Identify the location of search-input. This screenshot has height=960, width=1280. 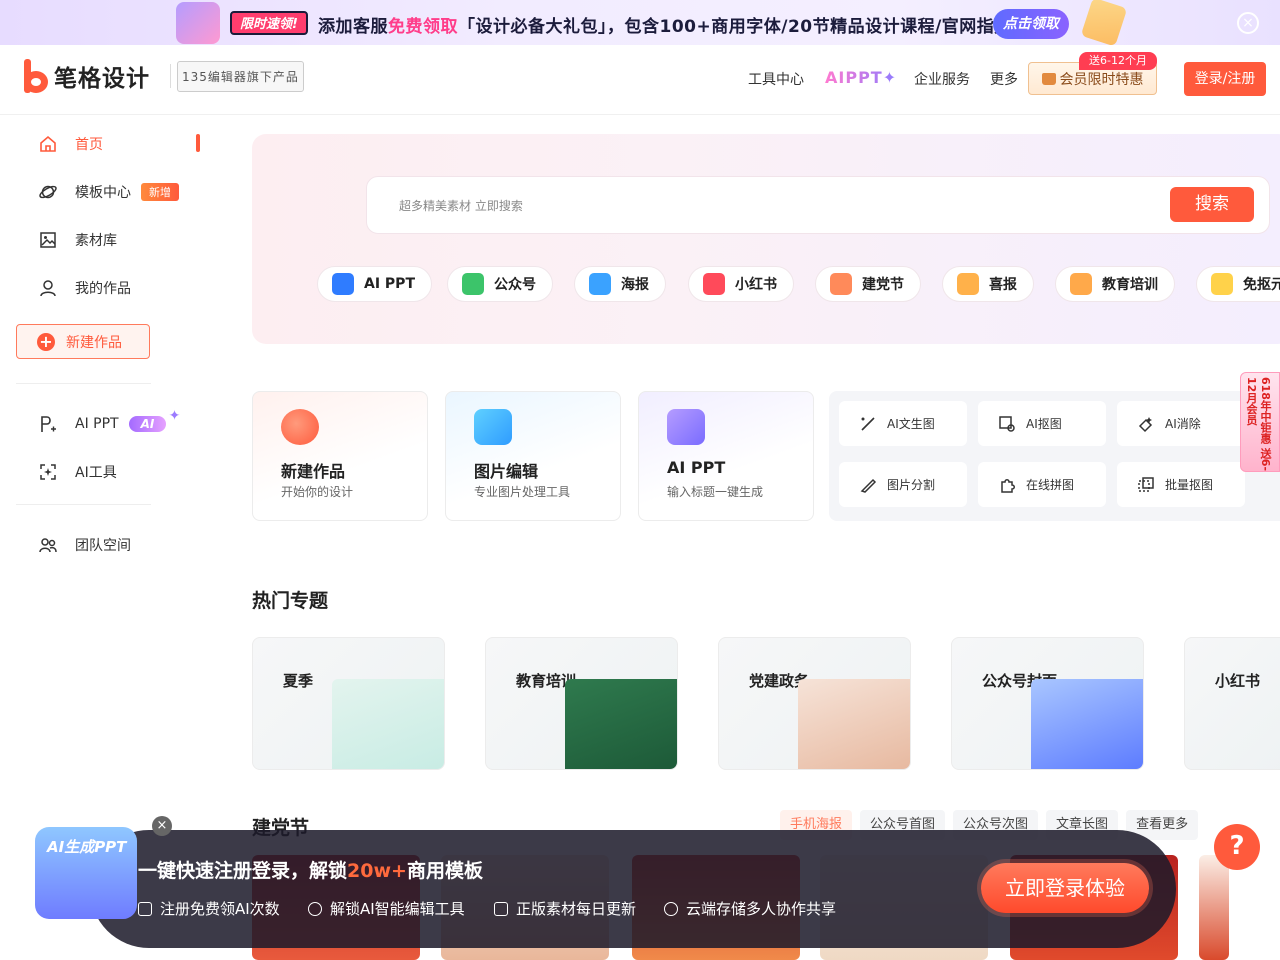
(749, 206).